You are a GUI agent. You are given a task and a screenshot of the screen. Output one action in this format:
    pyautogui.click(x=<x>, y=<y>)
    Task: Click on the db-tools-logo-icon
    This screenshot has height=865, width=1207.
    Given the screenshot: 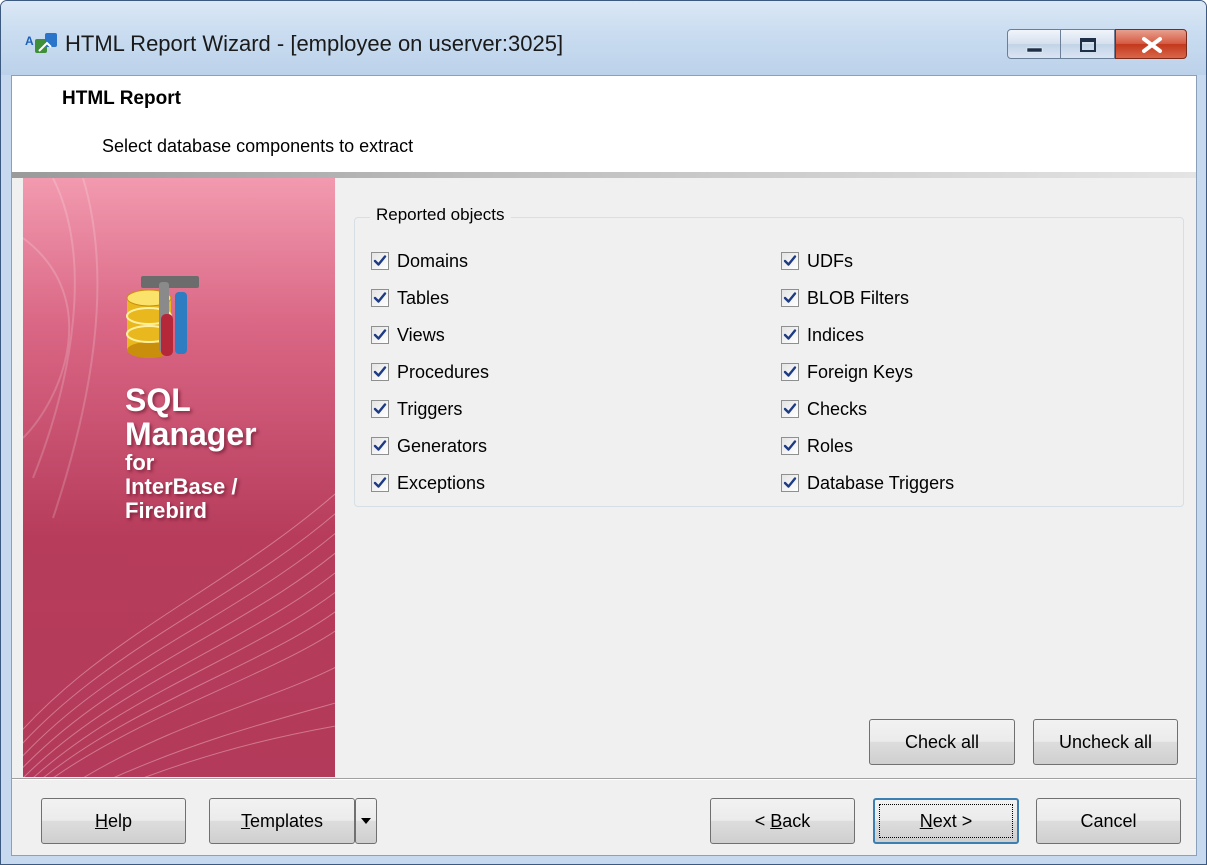 What is the action you would take?
    pyautogui.click(x=162, y=317)
    